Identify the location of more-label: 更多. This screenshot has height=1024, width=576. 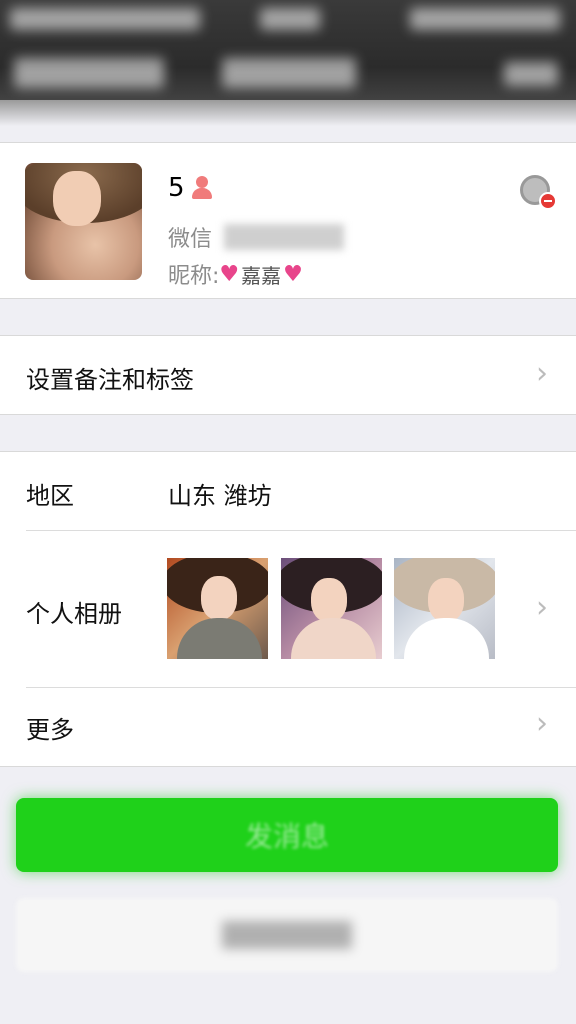
(50, 730).